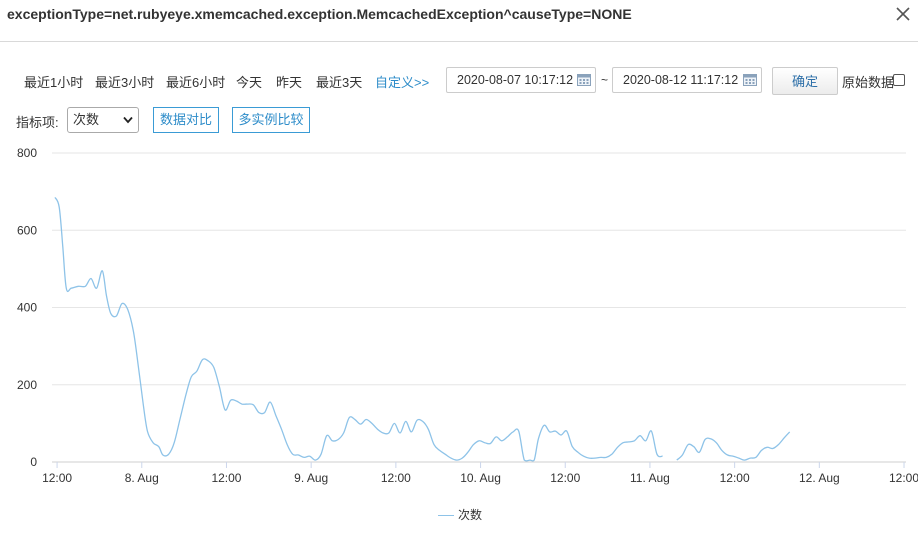 The width and height of the screenshot is (918, 541). Describe the element at coordinates (868, 82) in the screenshot. I see `raw-data-label: 原始数据` at that location.